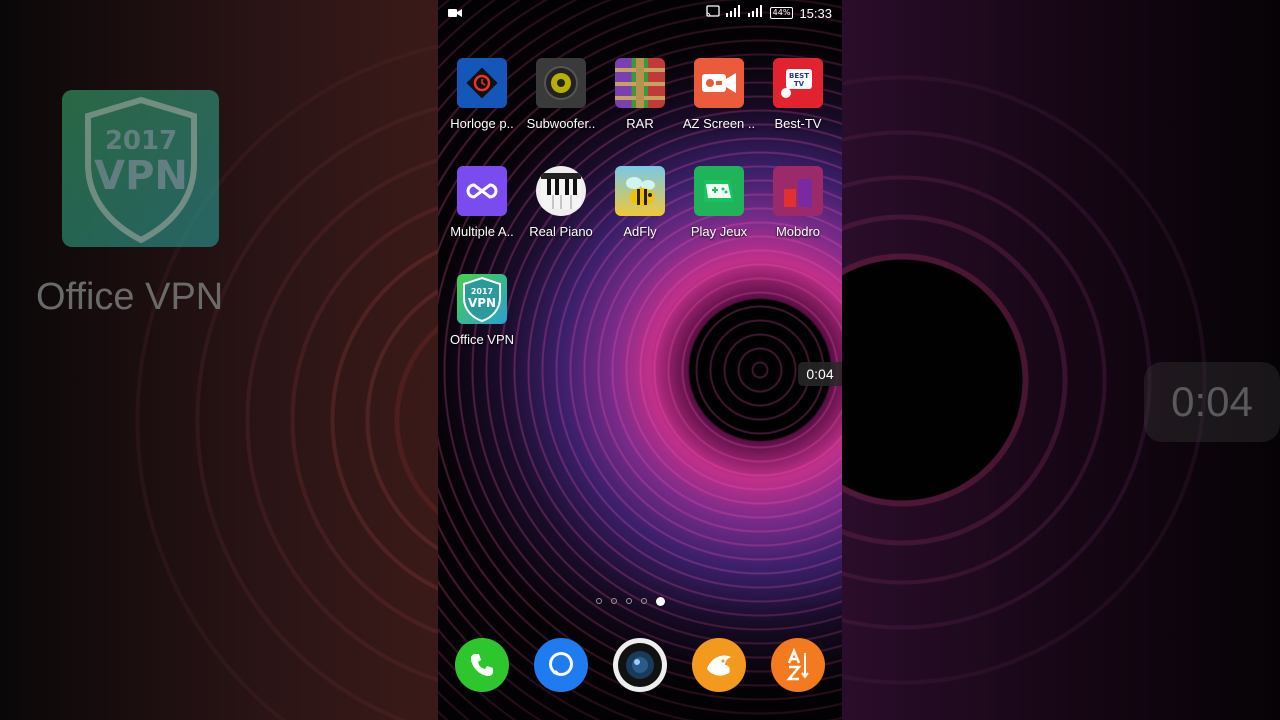 The width and height of the screenshot is (1280, 720). What do you see at coordinates (130, 297) in the screenshot?
I see `blurred-app-label: Office VPN` at bounding box center [130, 297].